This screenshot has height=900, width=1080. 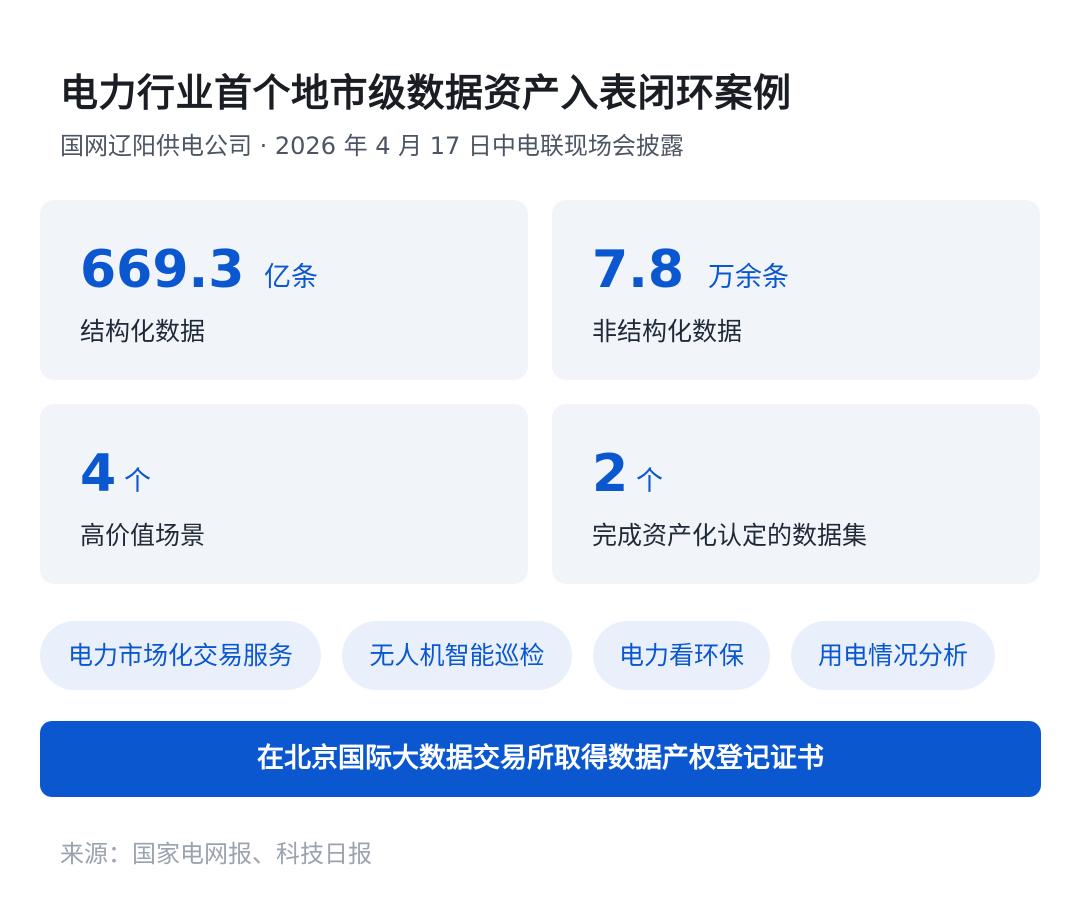 I want to click on scenario-tag-drone-inspection: 无人机智能巡检, so click(x=457, y=655).